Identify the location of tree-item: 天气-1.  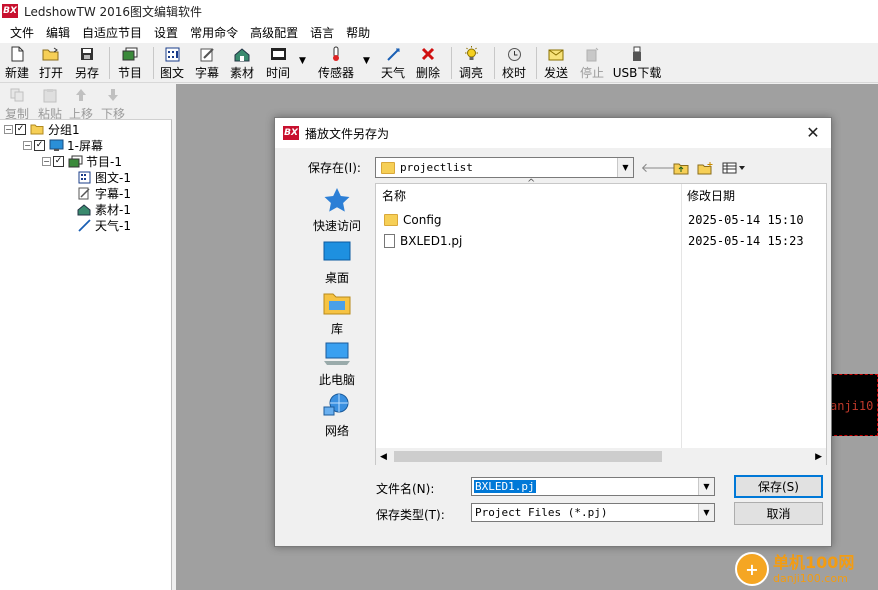
(103, 225).